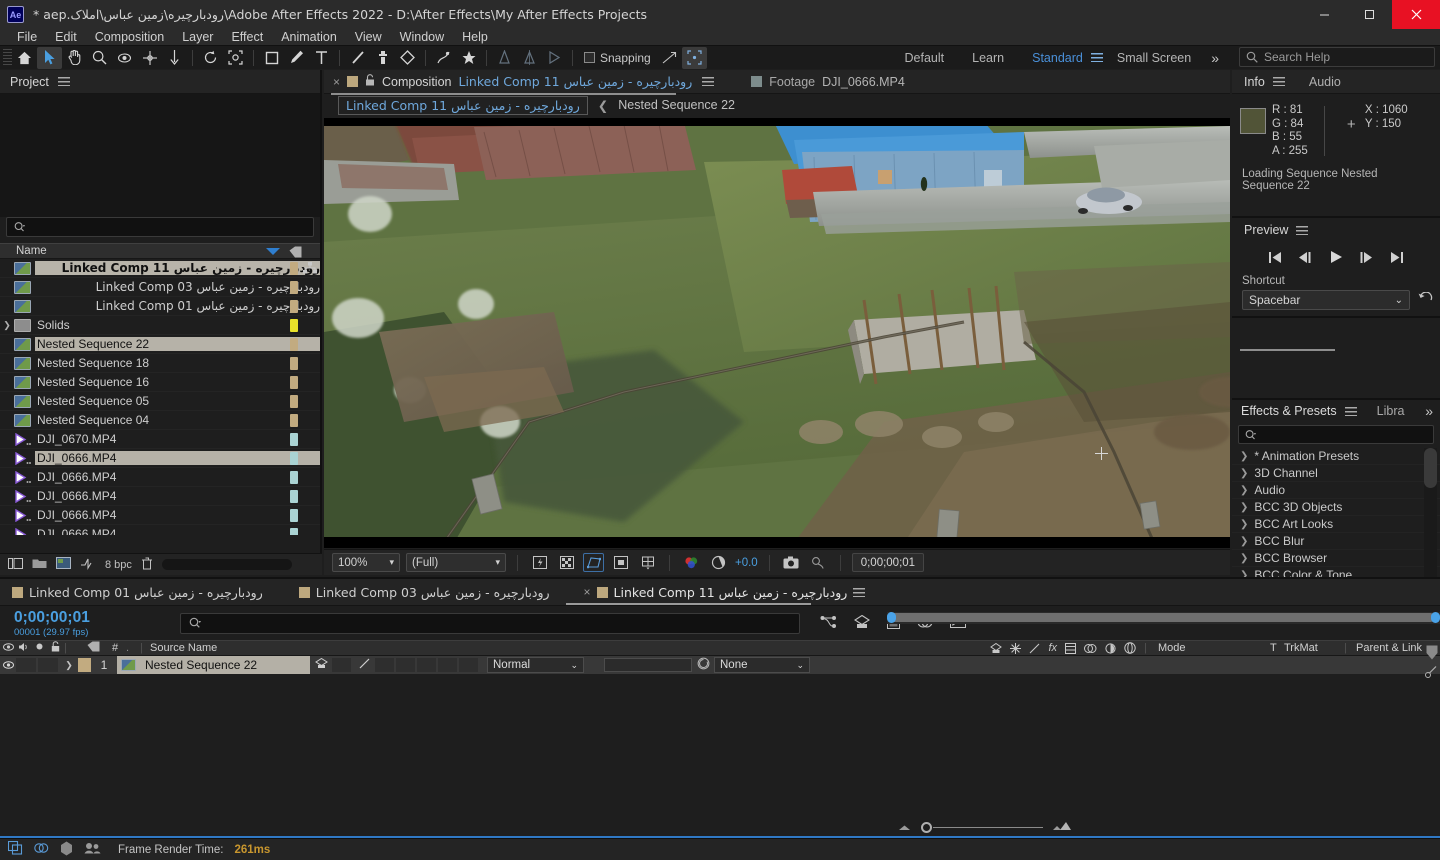  I want to click on layer-video-toggle, so click(8, 665).